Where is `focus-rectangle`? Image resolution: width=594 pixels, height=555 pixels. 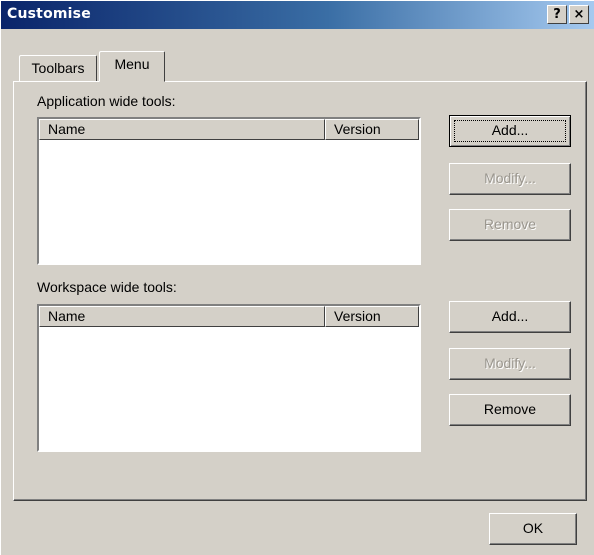 focus-rectangle is located at coordinates (510, 131).